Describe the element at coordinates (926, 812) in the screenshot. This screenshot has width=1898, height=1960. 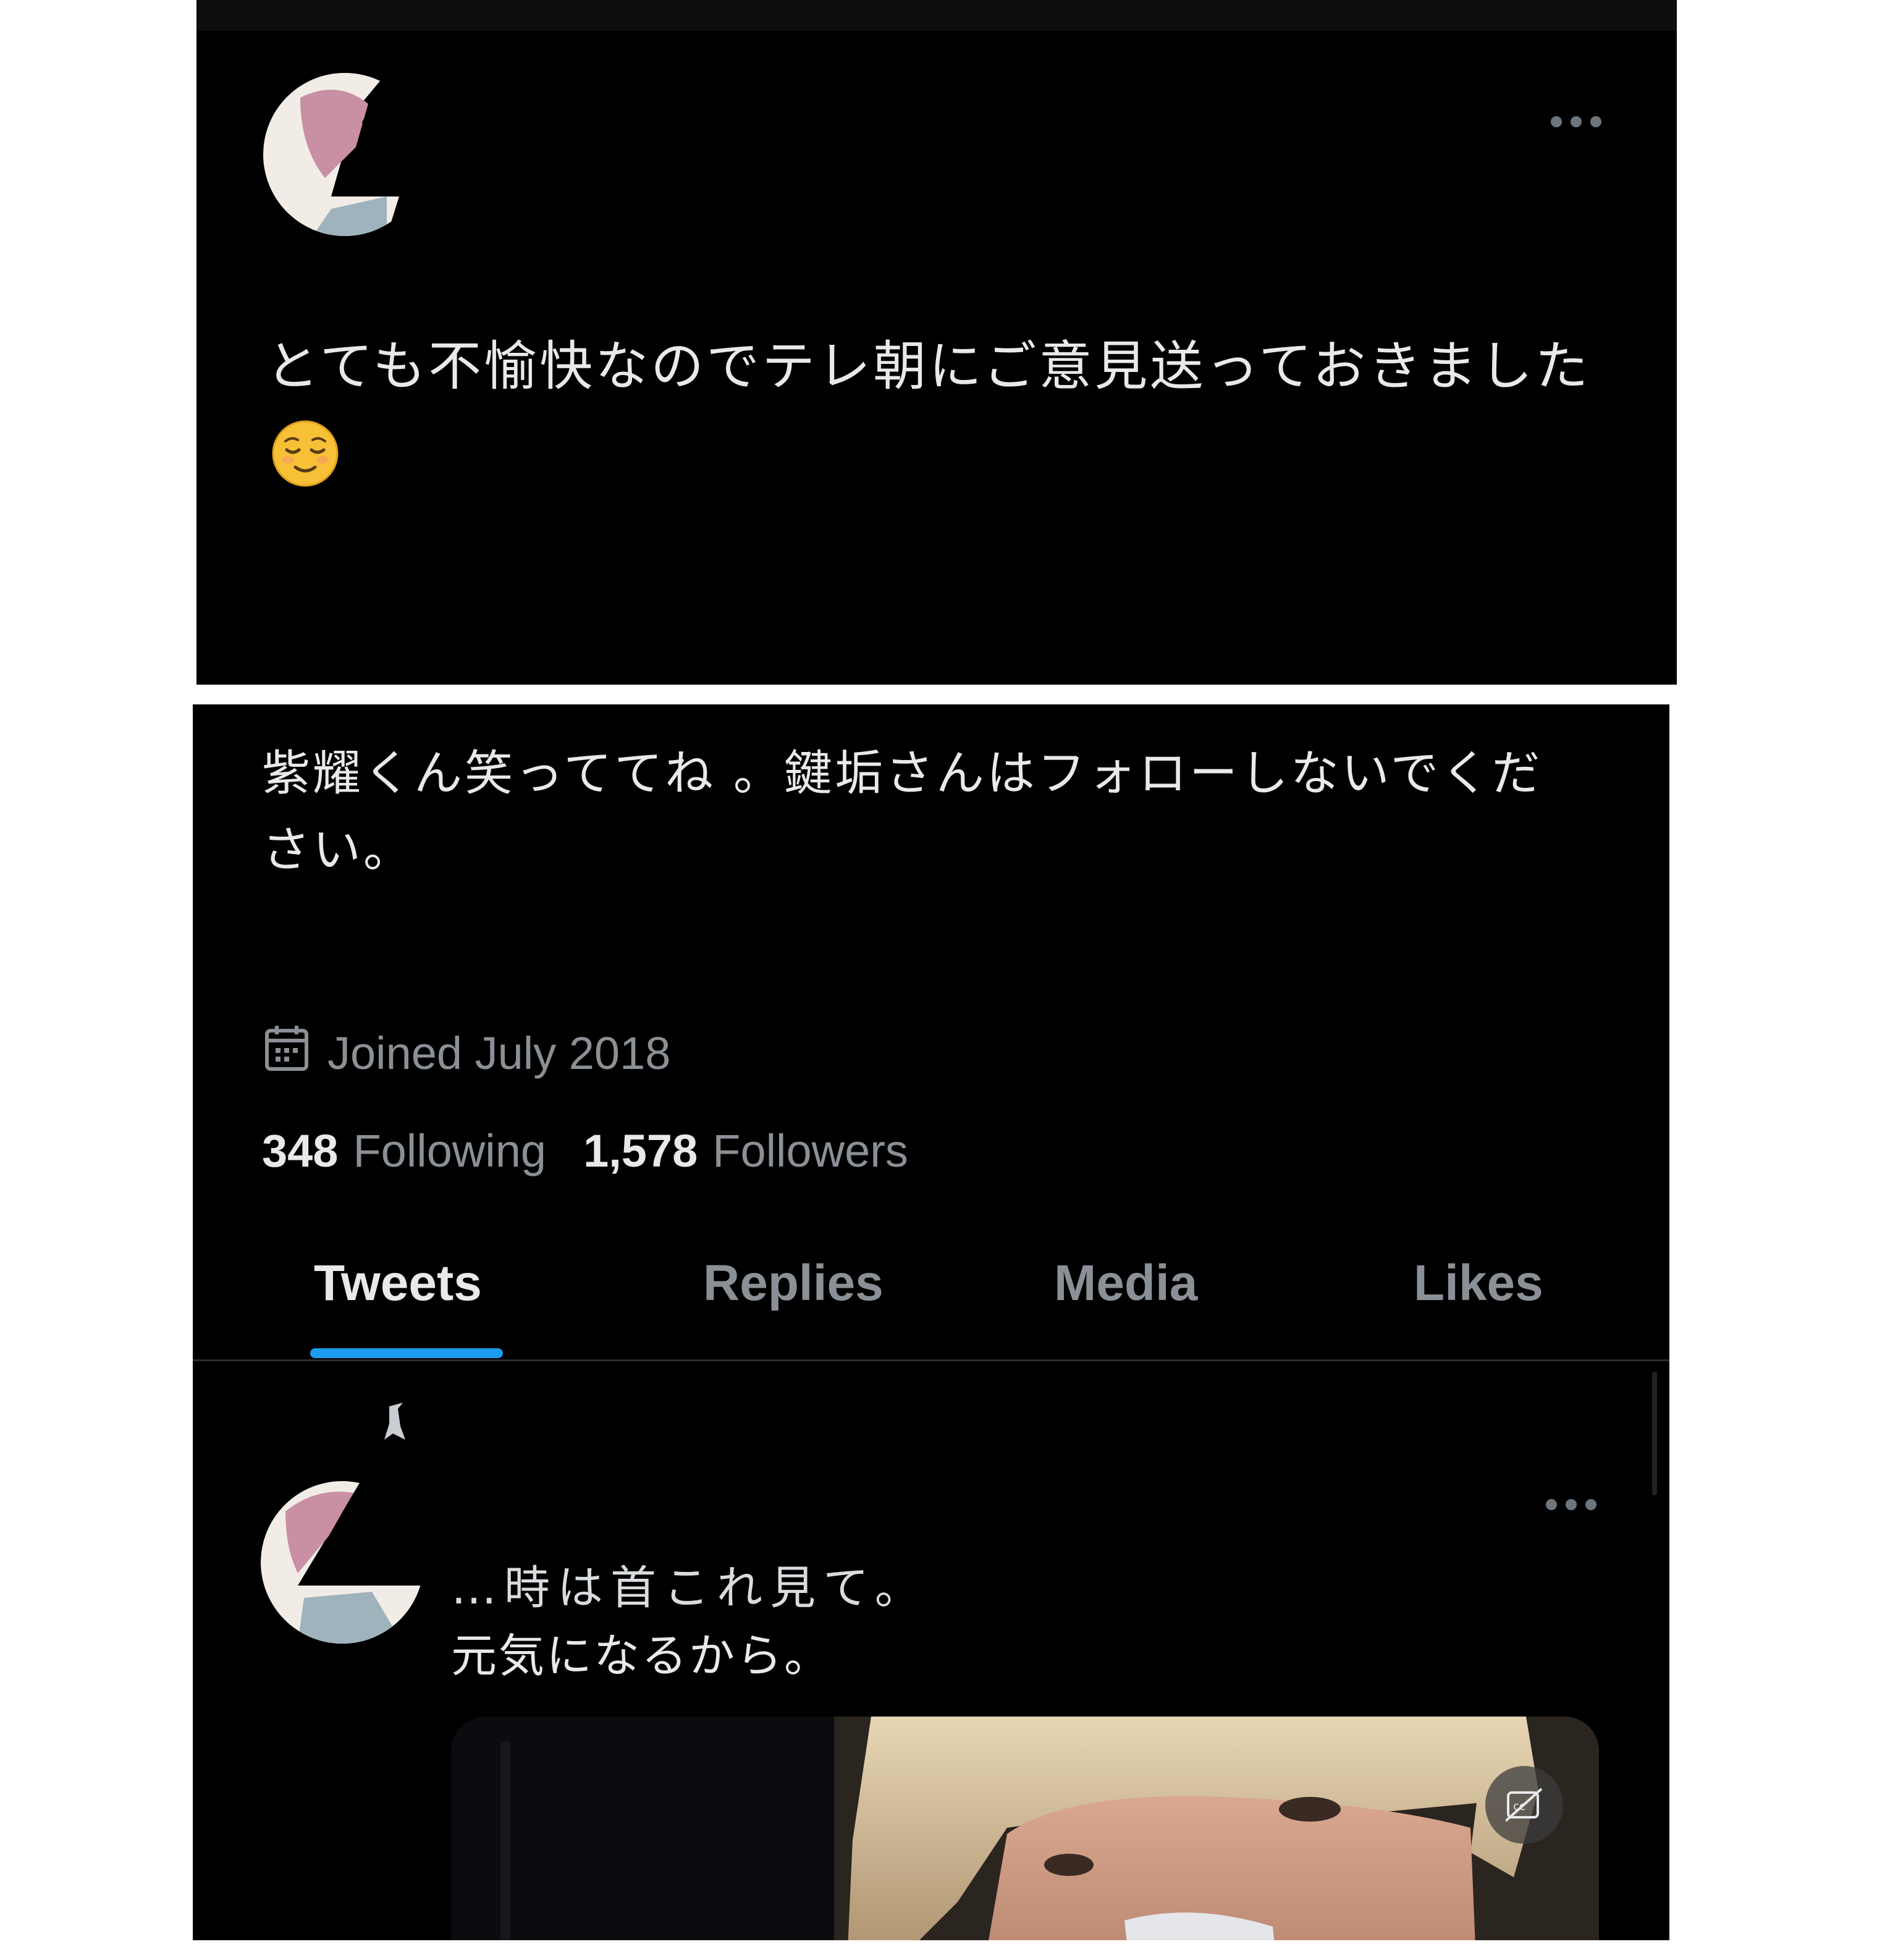
I see `profile-bio: 紫耀くん笑っててね 。鍵垢さんはフォローしないでくだ さい。` at that location.